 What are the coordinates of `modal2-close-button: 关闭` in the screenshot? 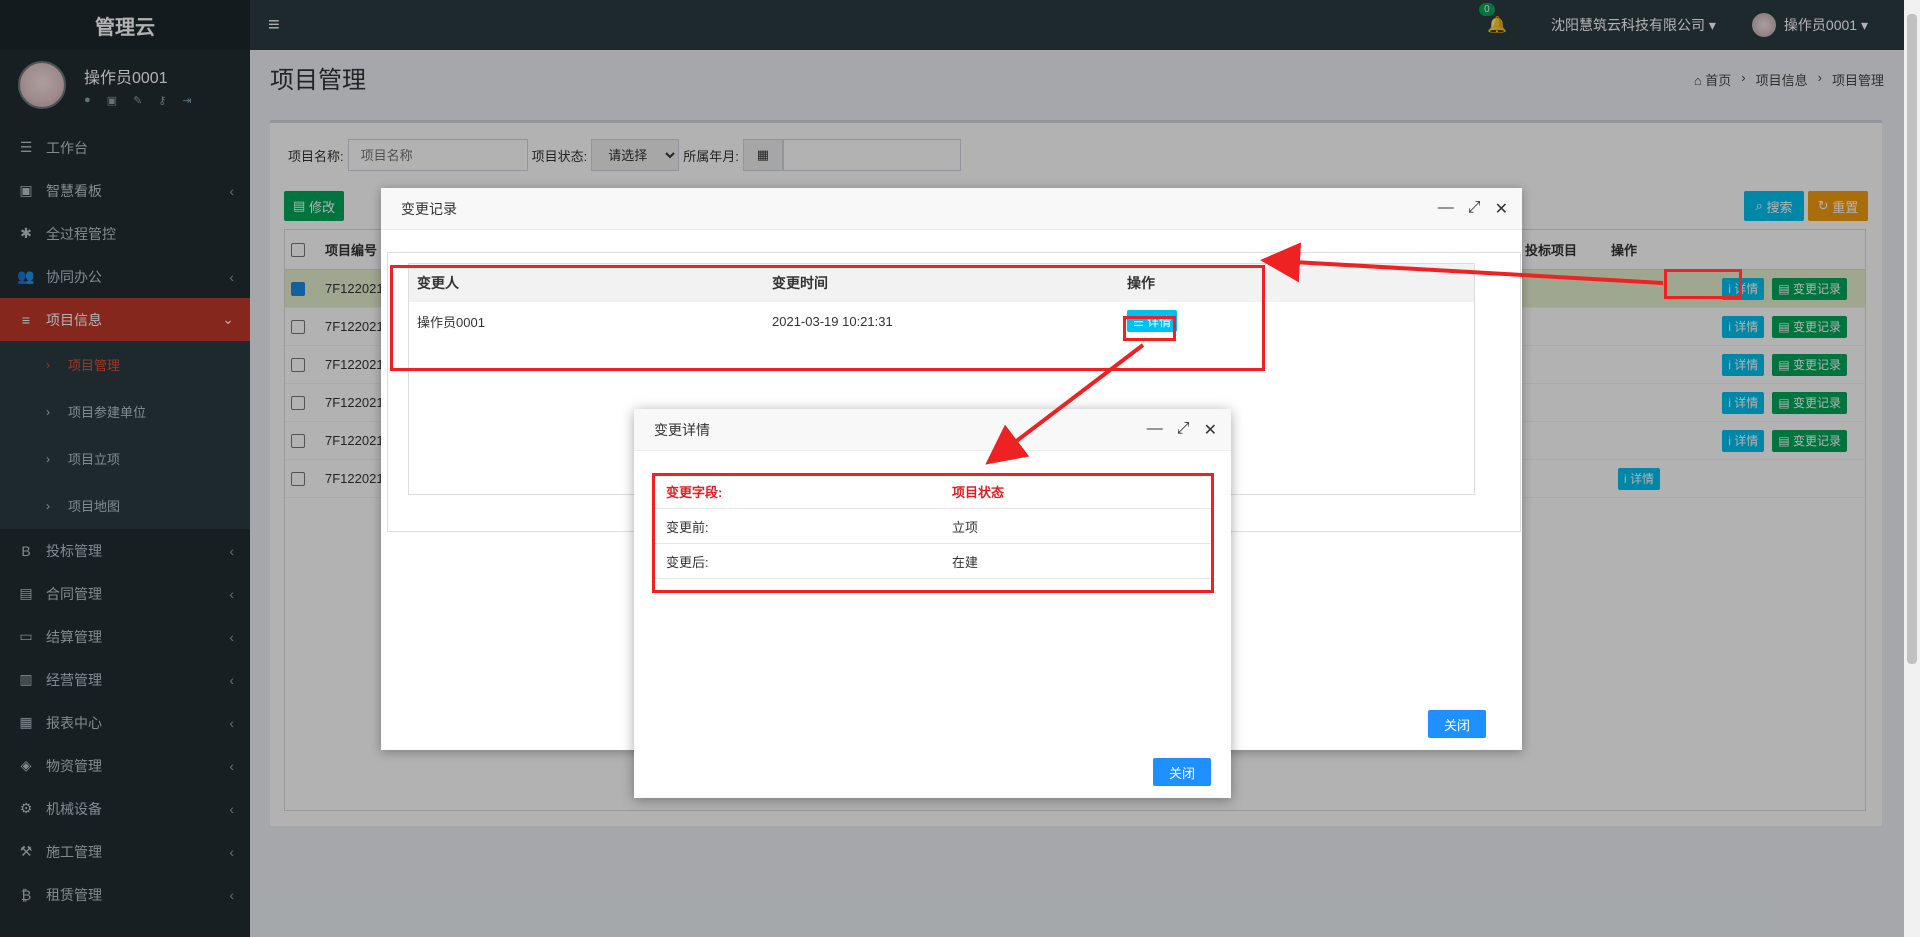 It's located at (1182, 772).